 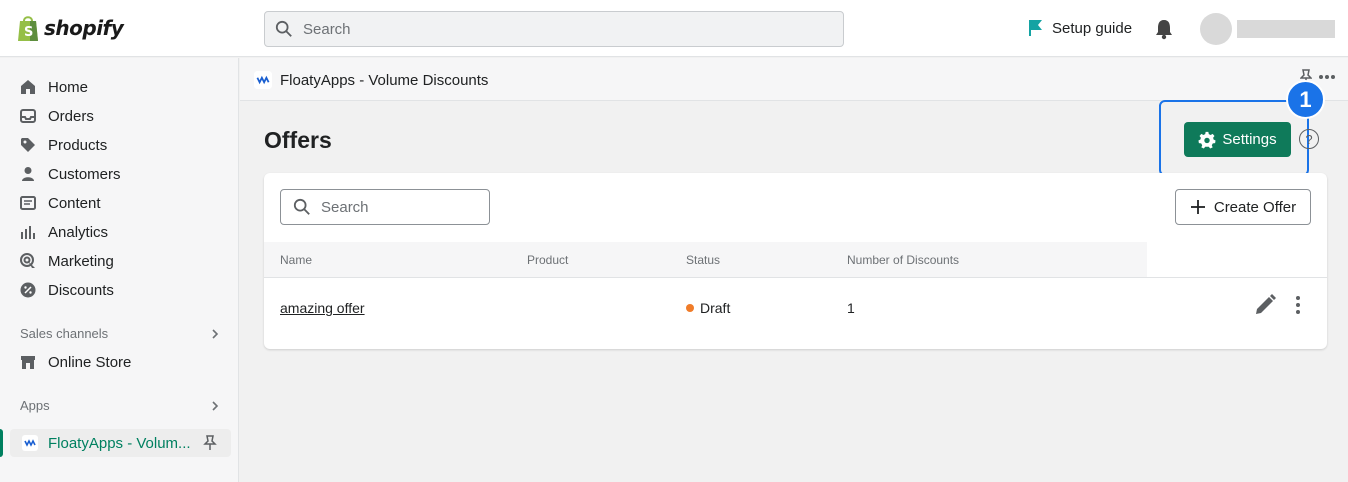 I want to click on setup-guide-label: Setup guide, so click(x=1092, y=28).